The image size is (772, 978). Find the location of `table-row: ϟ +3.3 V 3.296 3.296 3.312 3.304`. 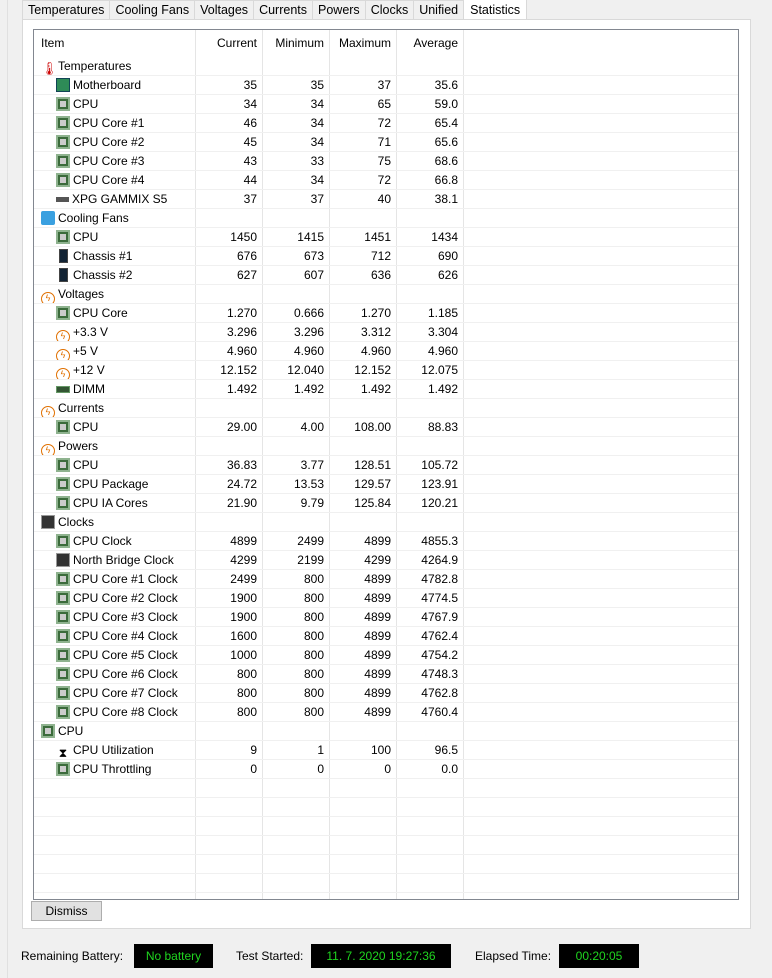

table-row: ϟ +3.3 V 3.296 3.296 3.312 3.304 is located at coordinates (386, 332).